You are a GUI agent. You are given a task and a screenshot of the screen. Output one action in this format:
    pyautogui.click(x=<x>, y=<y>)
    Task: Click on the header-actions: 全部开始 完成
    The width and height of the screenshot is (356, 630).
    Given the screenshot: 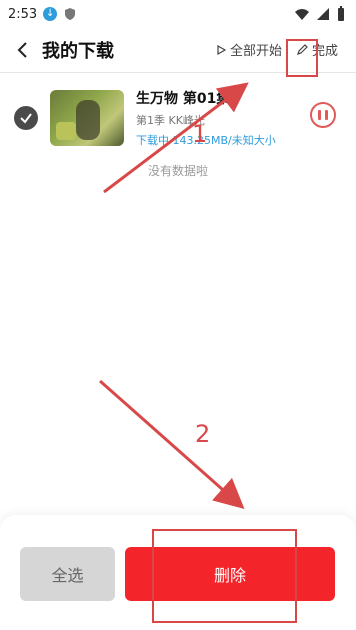 What is the action you would take?
    pyautogui.click(x=277, y=49)
    